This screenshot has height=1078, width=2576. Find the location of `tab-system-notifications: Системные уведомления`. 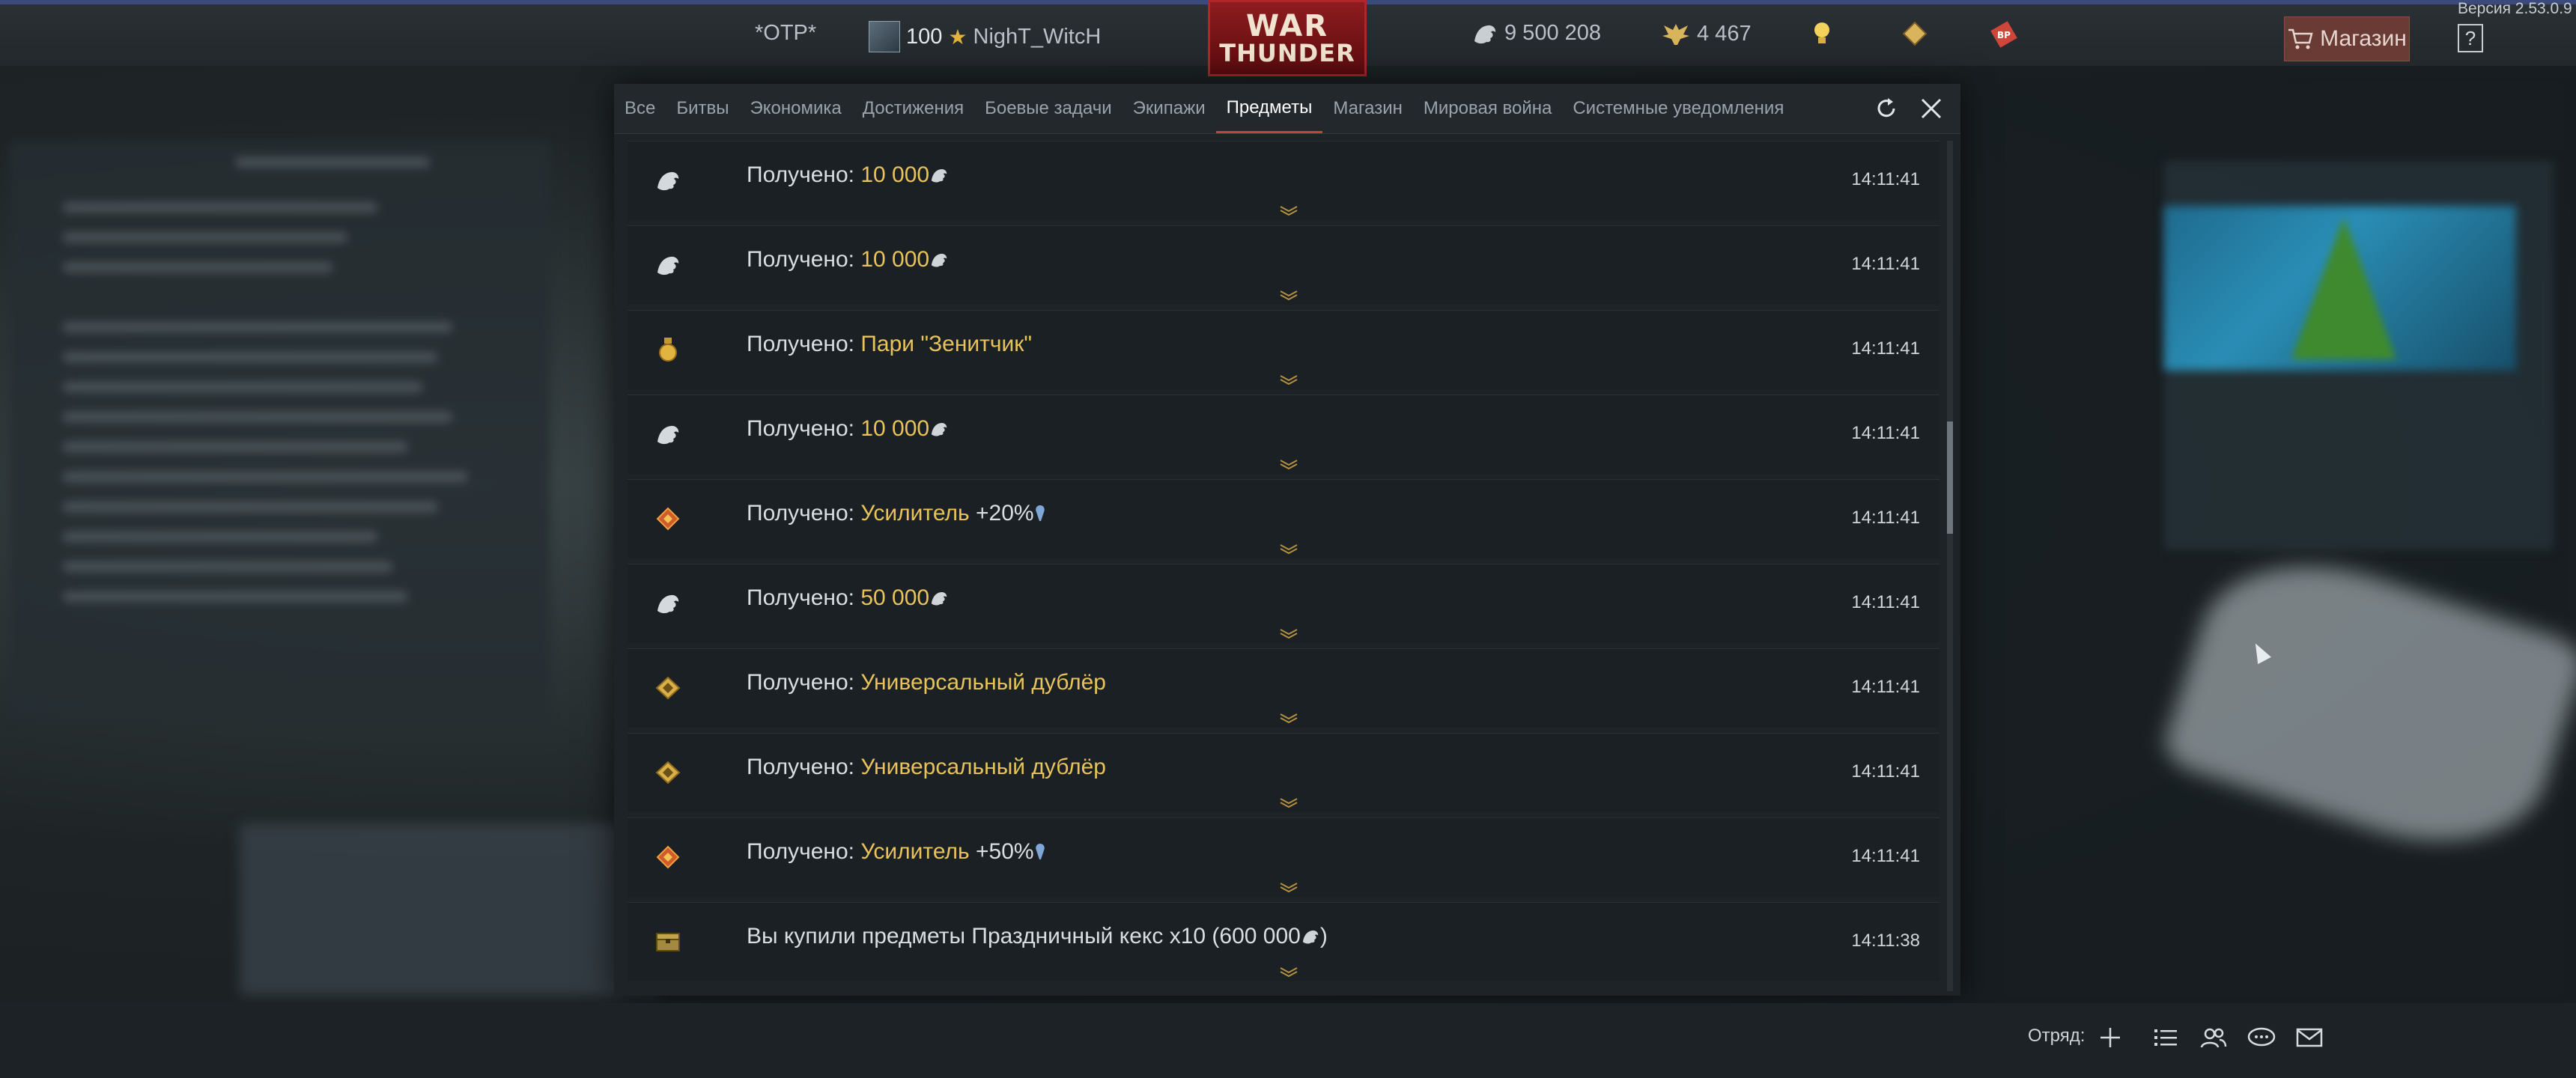

tab-system-notifications: Системные уведомления is located at coordinates (1678, 108).